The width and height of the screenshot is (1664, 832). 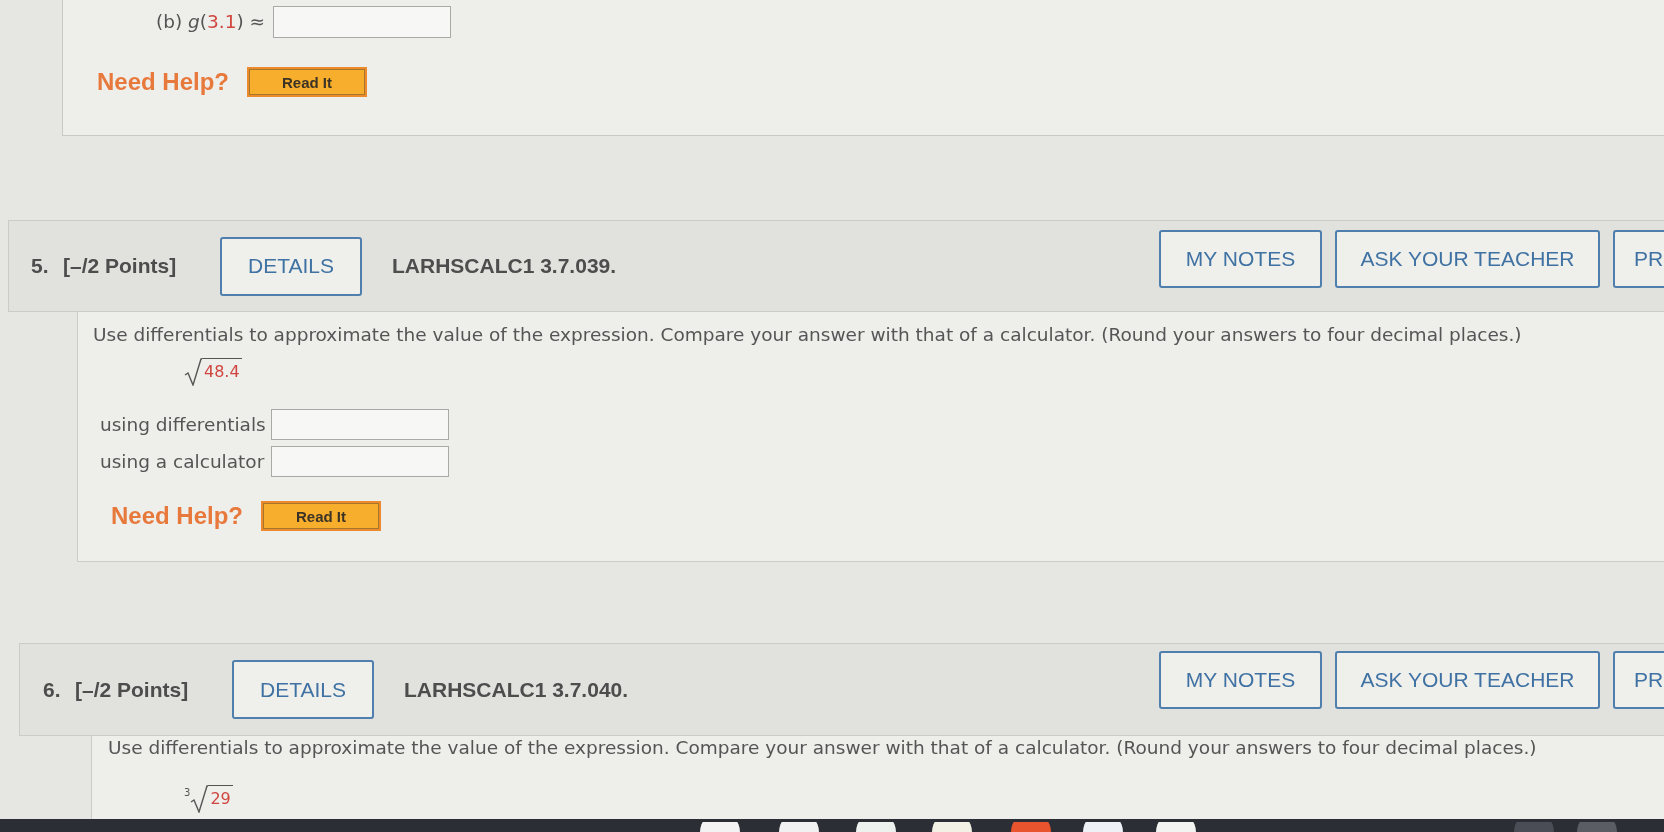 What do you see at coordinates (40, 266) in the screenshot?
I see `question-number: 5.` at bounding box center [40, 266].